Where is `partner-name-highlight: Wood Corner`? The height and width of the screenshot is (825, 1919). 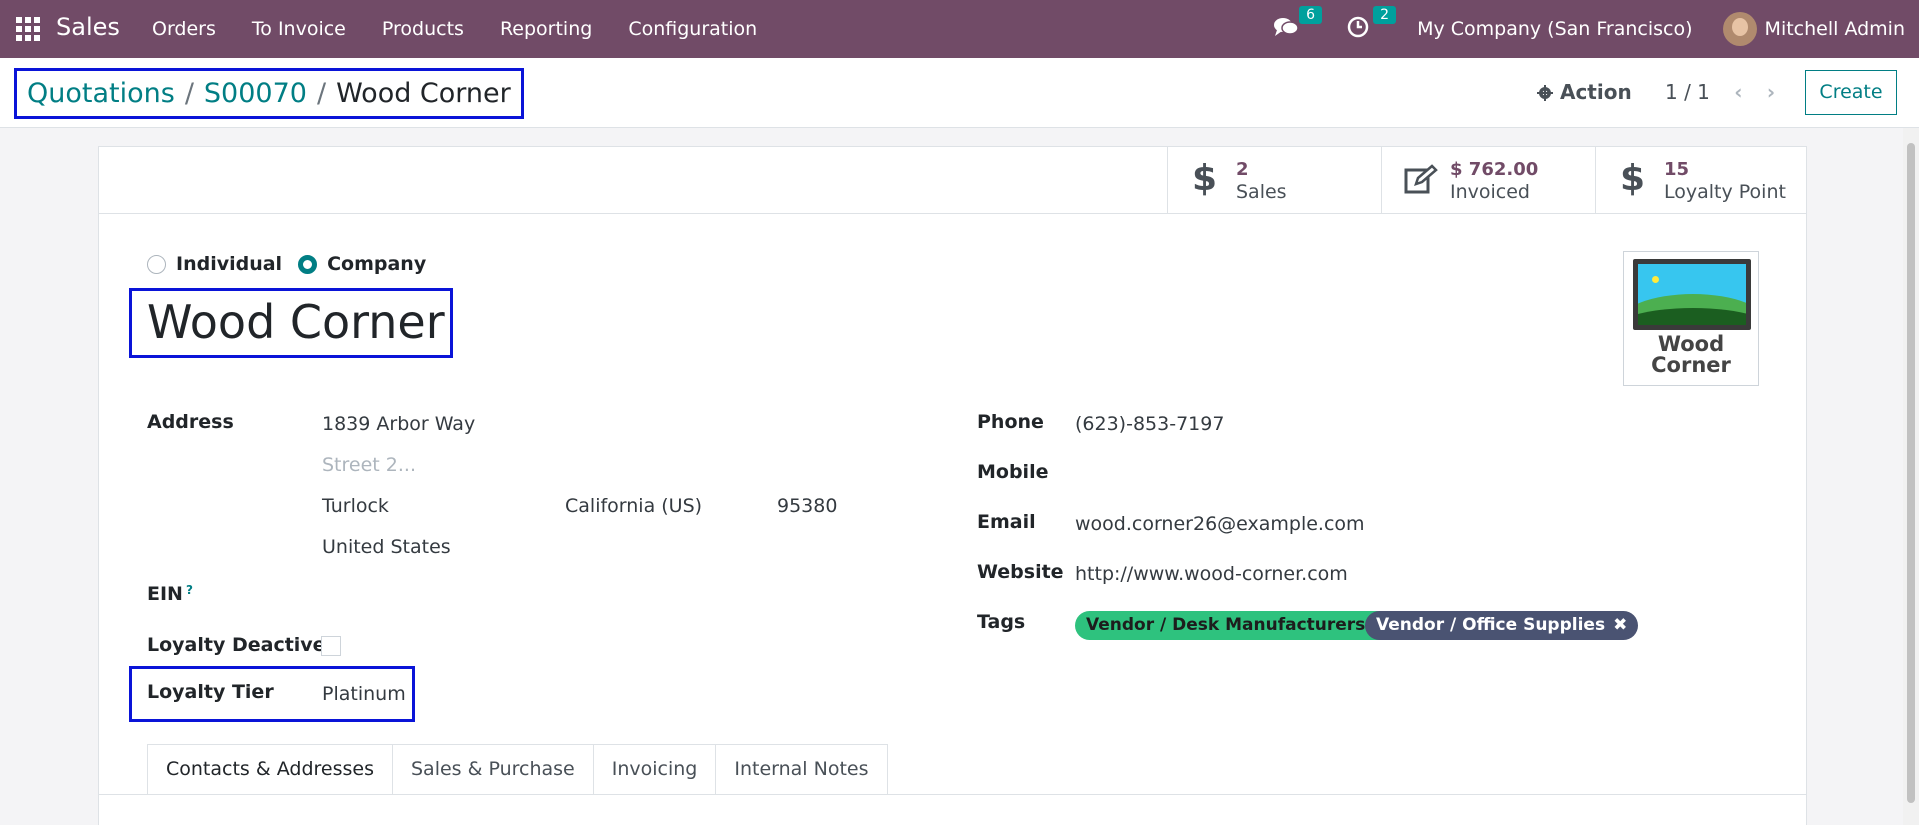
partner-name-highlight: Wood Corner is located at coordinates (291, 323).